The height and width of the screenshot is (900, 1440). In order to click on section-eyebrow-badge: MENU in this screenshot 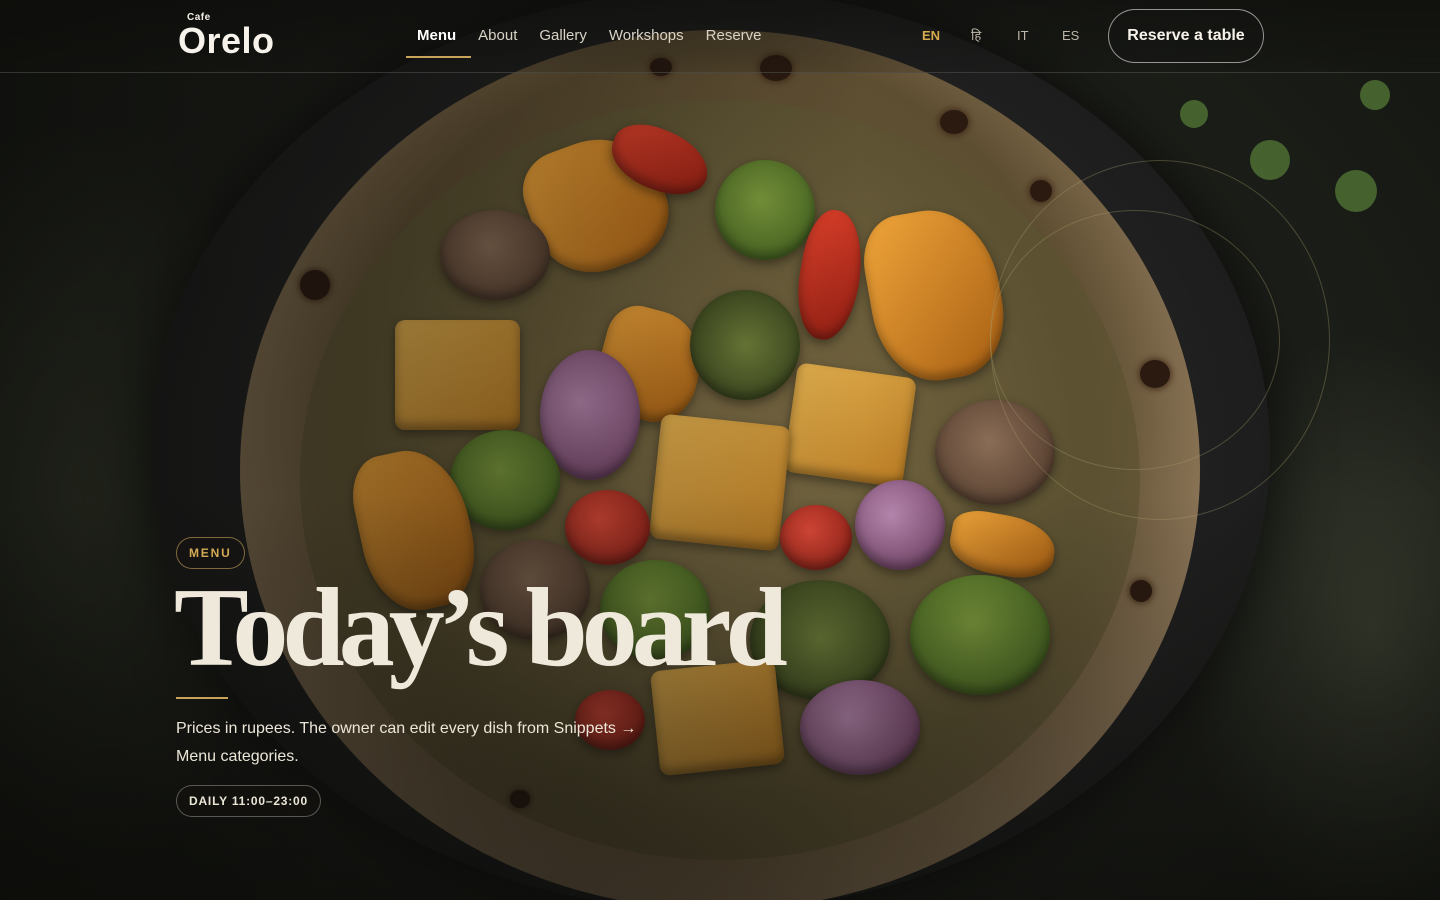, I will do `click(210, 553)`.